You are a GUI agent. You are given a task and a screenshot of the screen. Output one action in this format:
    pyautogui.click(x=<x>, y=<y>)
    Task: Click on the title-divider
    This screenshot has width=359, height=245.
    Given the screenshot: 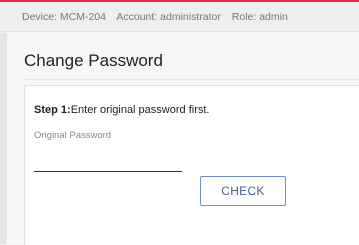 What is the action you would take?
    pyautogui.click(x=191, y=79)
    